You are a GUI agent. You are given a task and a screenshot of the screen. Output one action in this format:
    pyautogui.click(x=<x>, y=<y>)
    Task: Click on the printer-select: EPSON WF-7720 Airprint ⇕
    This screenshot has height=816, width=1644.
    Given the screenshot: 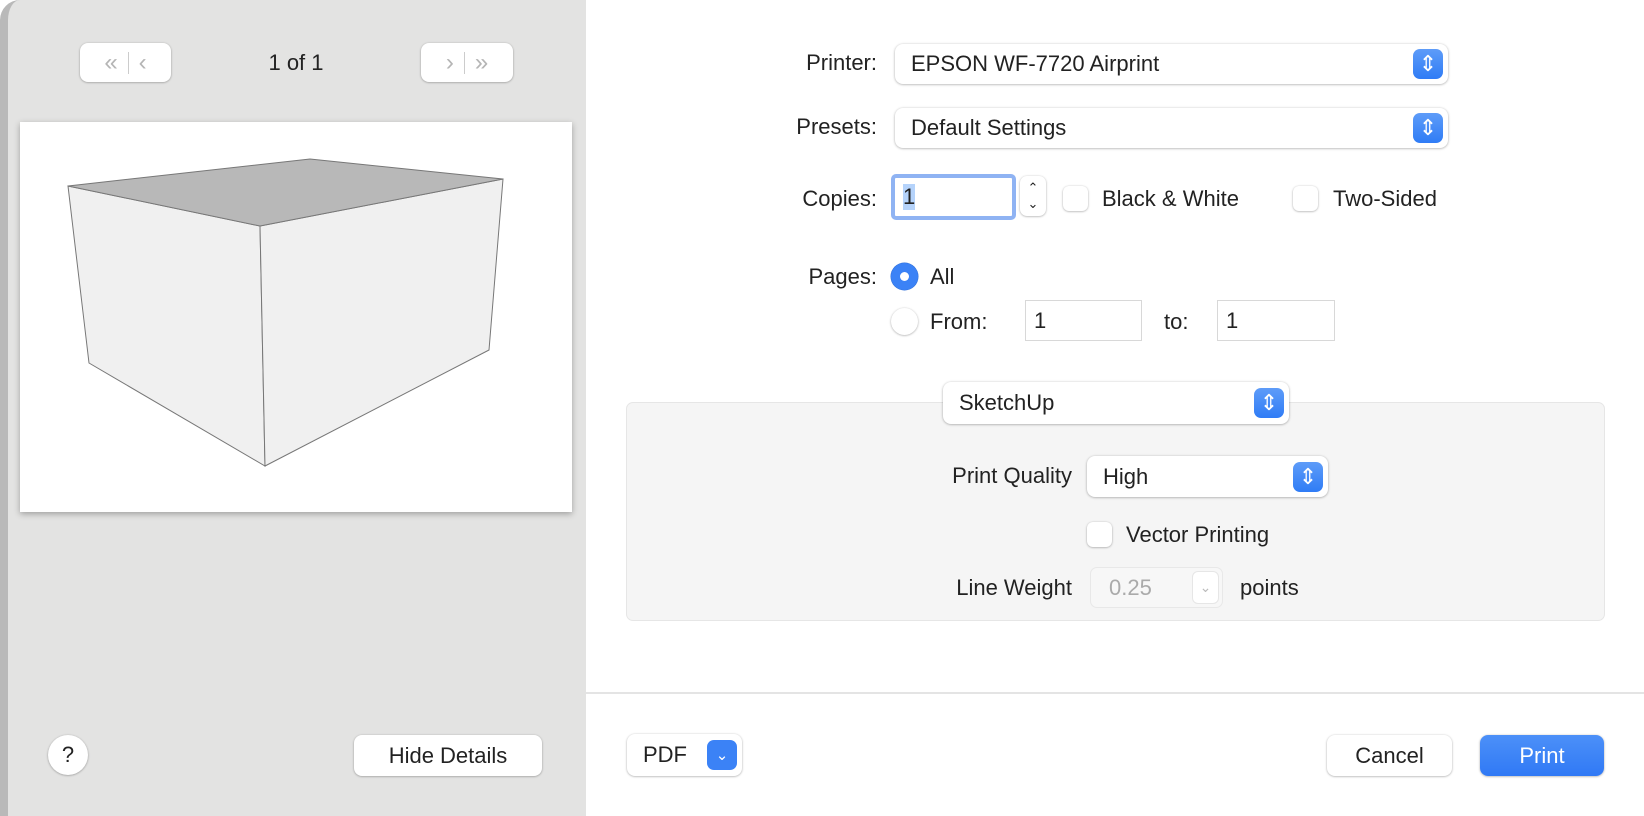 What is the action you would take?
    pyautogui.click(x=1171, y=64)
    